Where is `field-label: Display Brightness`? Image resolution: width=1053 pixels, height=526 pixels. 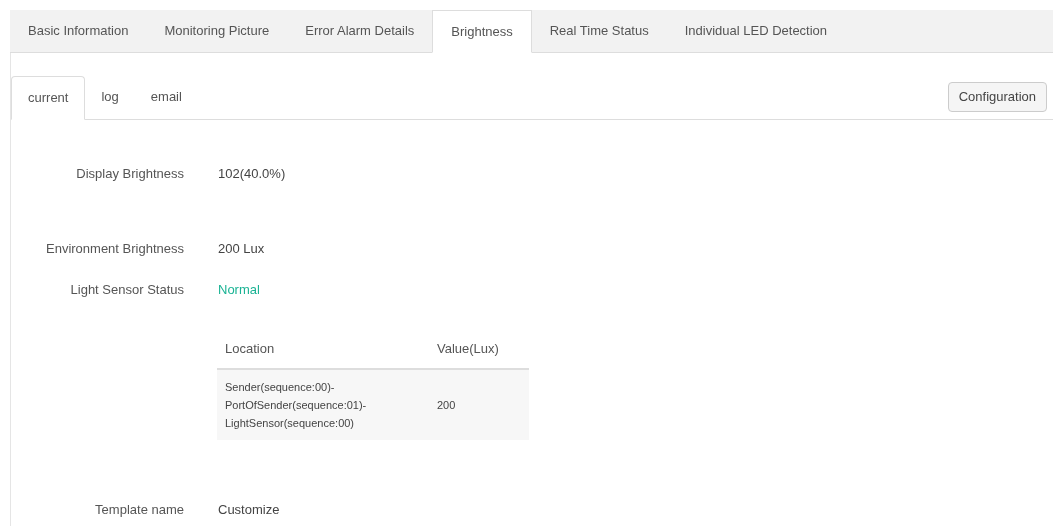
field-label: Display Brightness is located at coordinates (130, 174).